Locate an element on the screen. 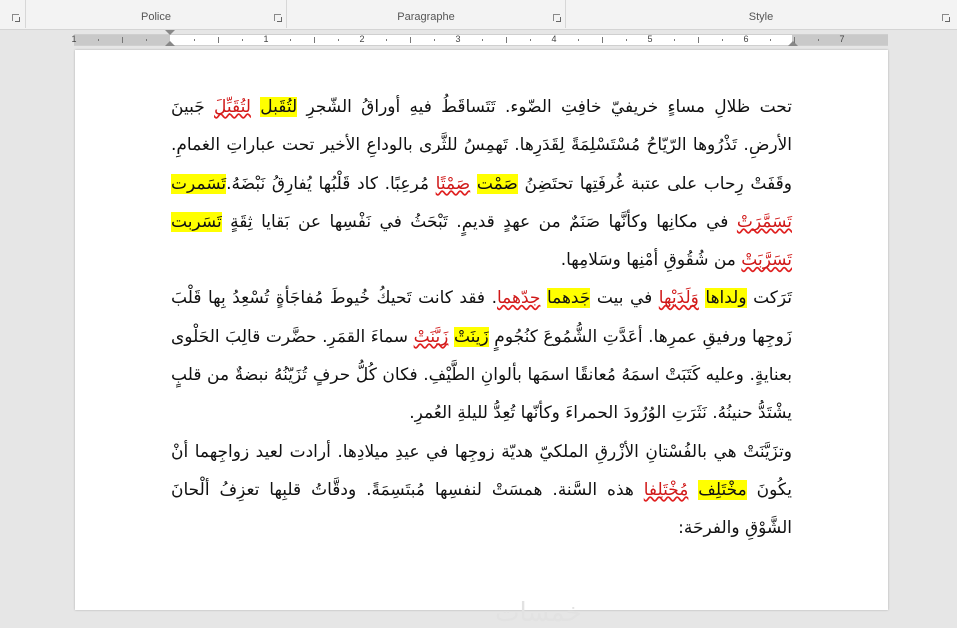  spelling-suggestion: تَسَمَّرَتْ is located at coordinates (764, 221).